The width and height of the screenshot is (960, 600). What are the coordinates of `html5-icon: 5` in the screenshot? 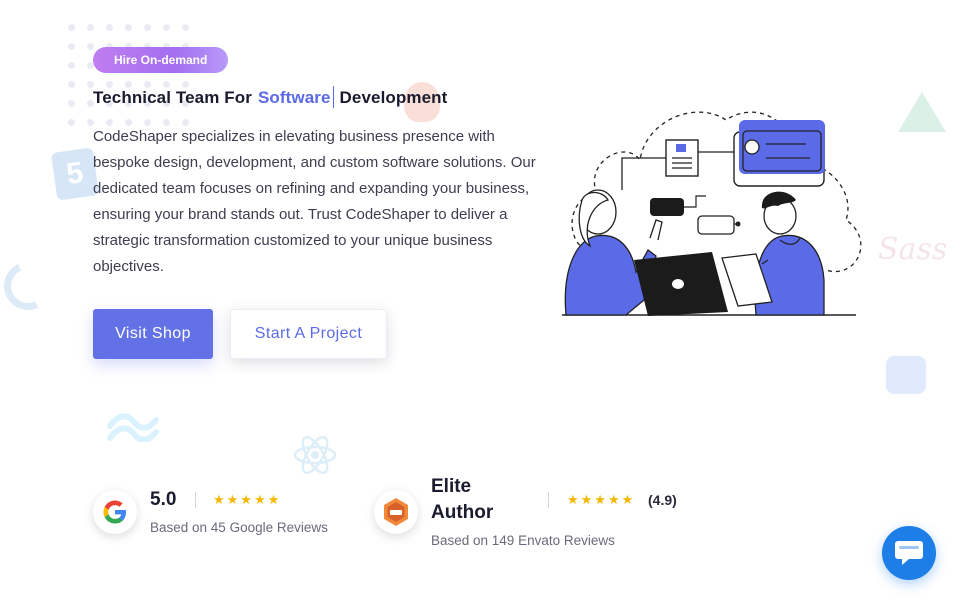 It's located at (75, 174).